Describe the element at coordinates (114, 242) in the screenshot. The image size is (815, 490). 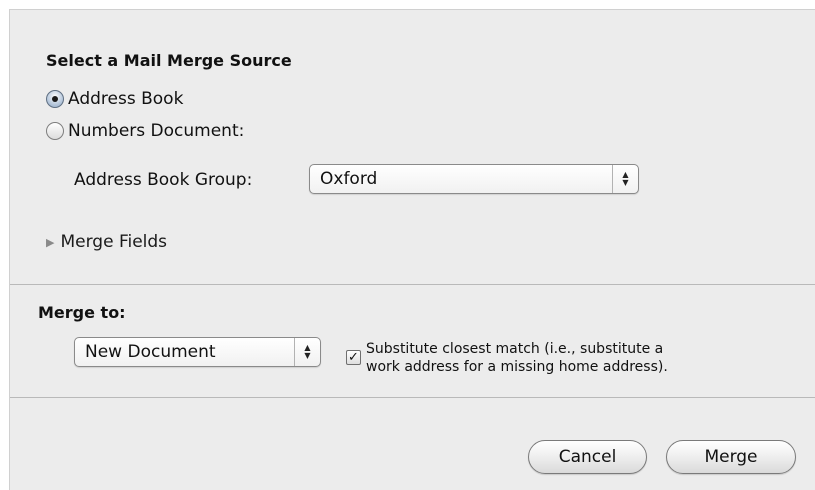
I see `merge-fields-label: Merge Fields` at that location.